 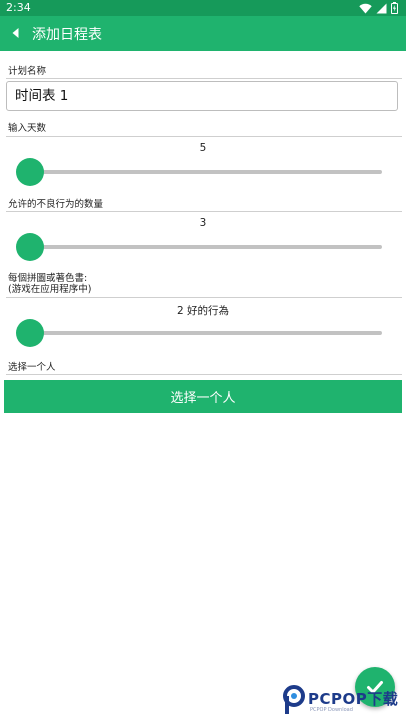 What do you see at coordinates (203, 148) in the screenshot?
I see `days-value: 5` at bounding box center [203, 148].